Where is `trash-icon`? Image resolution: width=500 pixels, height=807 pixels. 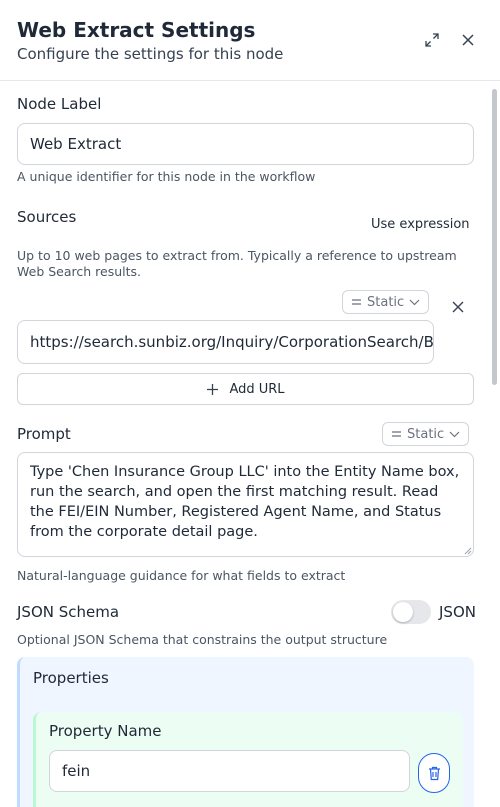 trash-icon is located at coordinates (434, 773).